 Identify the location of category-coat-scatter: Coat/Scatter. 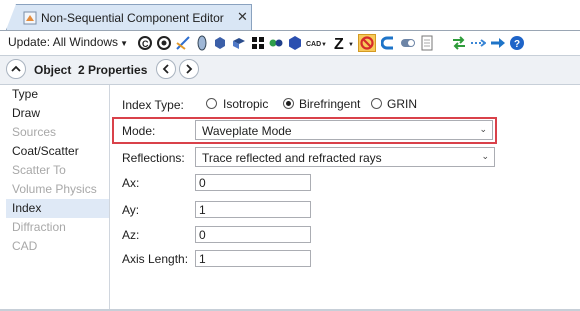
(57, 151).